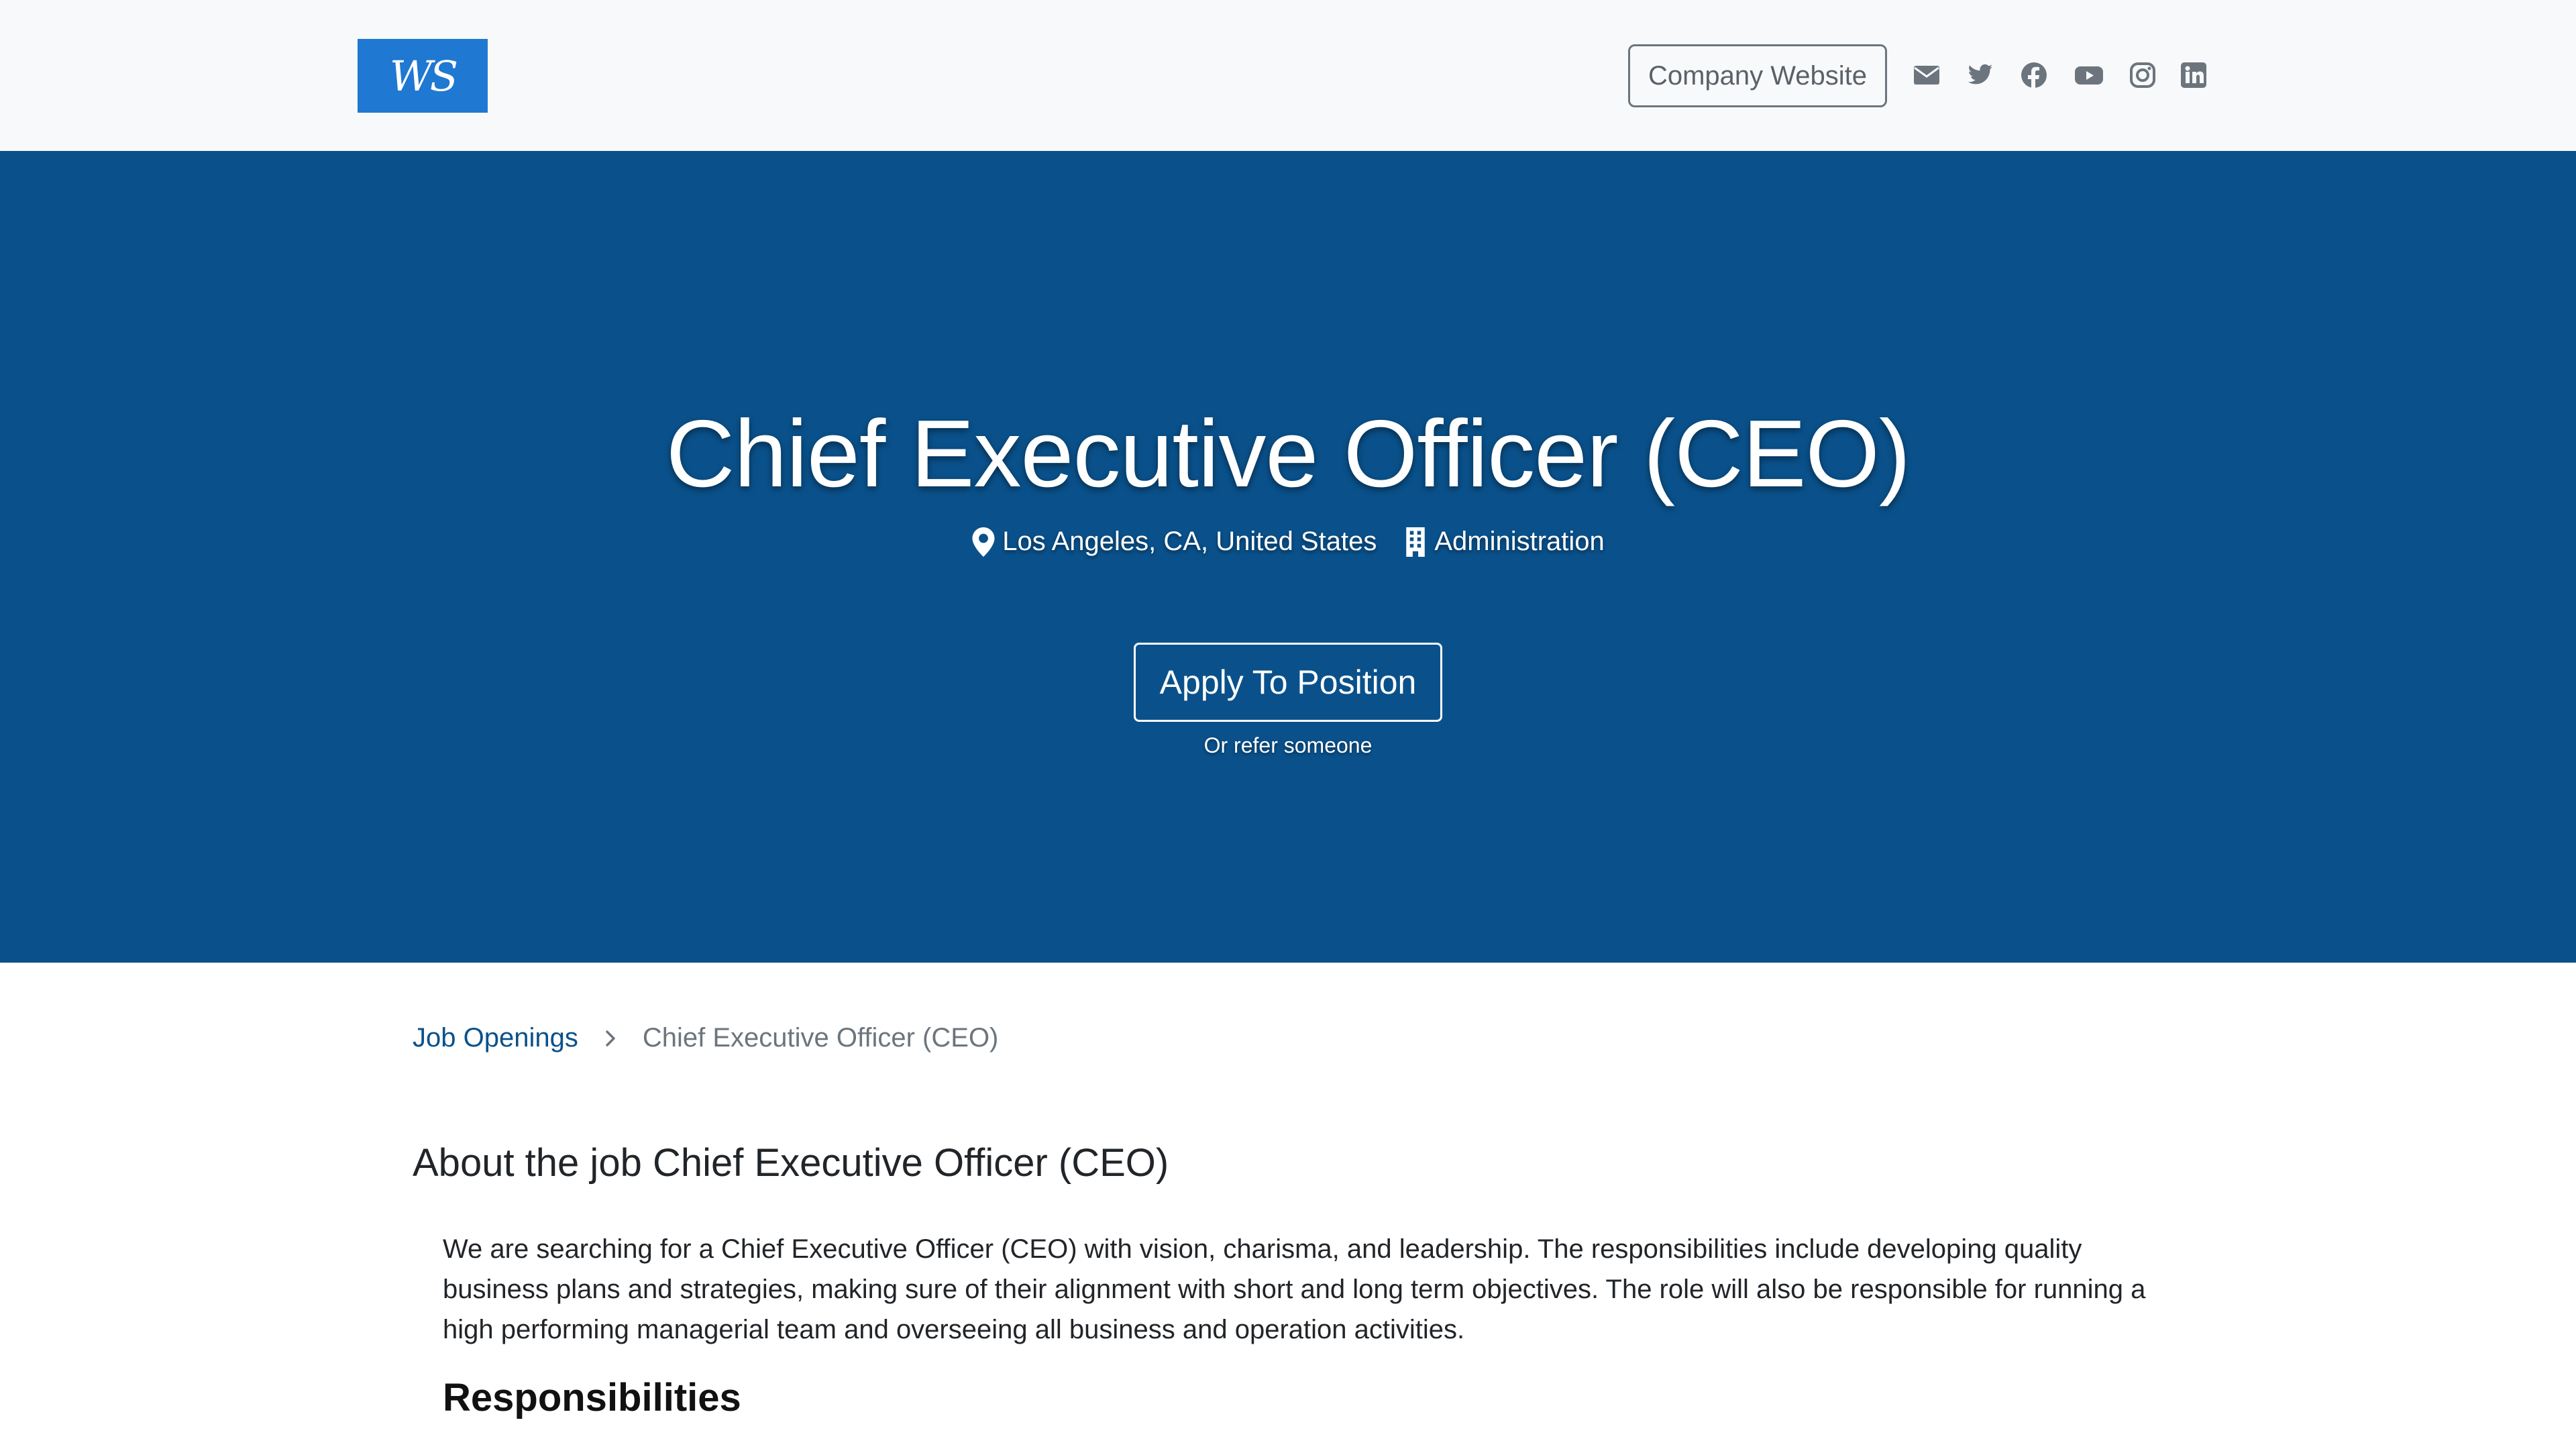  What do you see at coordinates (1288, 682) in the screenshot?
I see `apply-to-position-button: Apply To Position` at bounding box center [1288, 682].